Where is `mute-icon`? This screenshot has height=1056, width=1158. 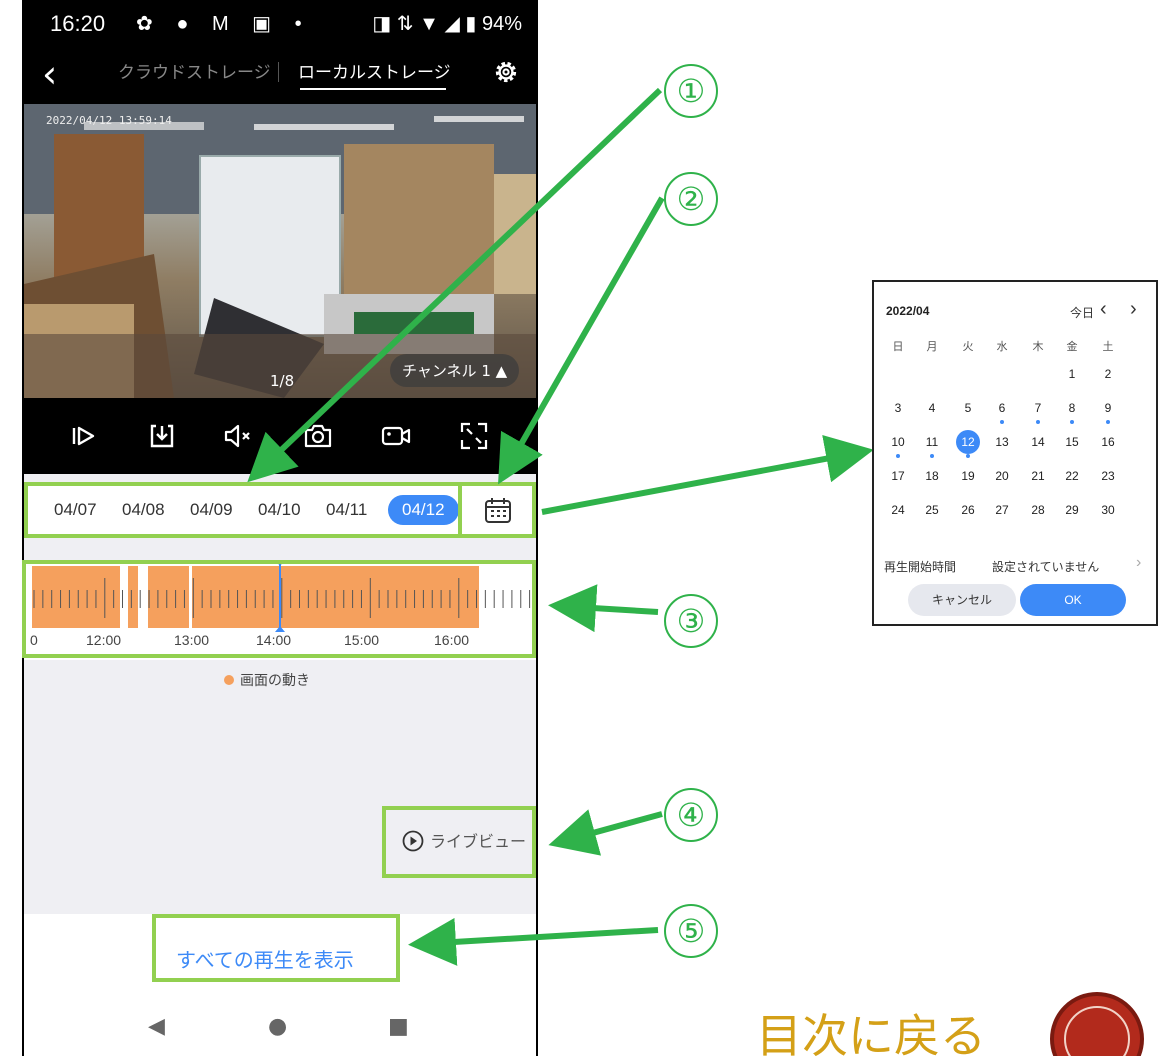 mute-icon is located at coordinates (238, 436).